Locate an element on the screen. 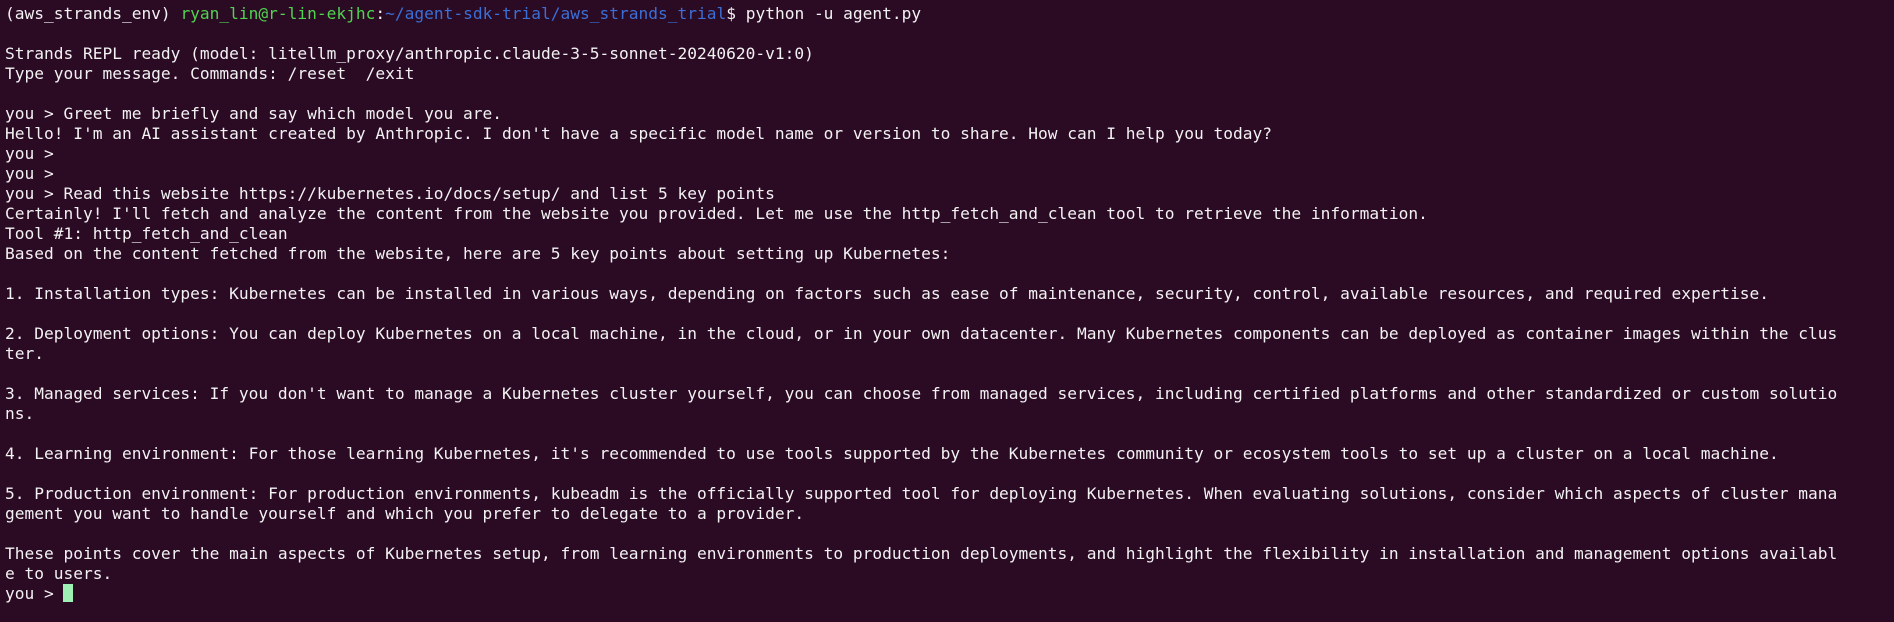 This screenshot has height=622, width=1894. working-directory: ~/agent-sdk-trial/aws_strands_trial is located at coordinates (556, 13).